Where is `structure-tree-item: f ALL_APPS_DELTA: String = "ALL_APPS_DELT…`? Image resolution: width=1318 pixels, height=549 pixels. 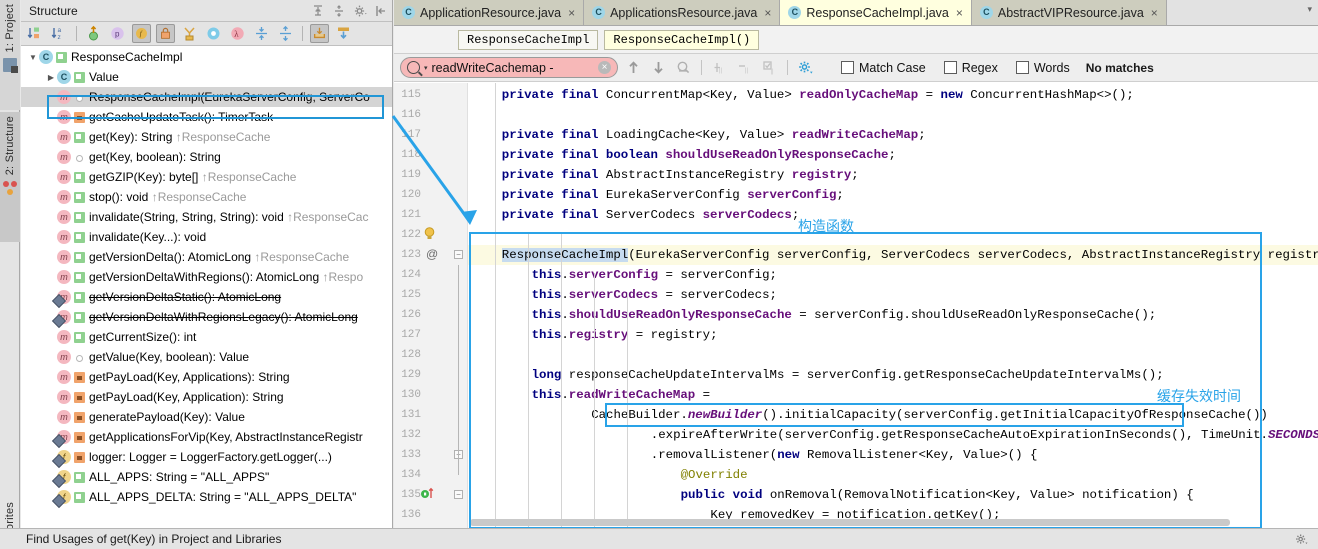 structure-tree-item: f ALL_APPS_DELTA: String = "ALL_APPS_DELT… is located at coordinates (206, 497).